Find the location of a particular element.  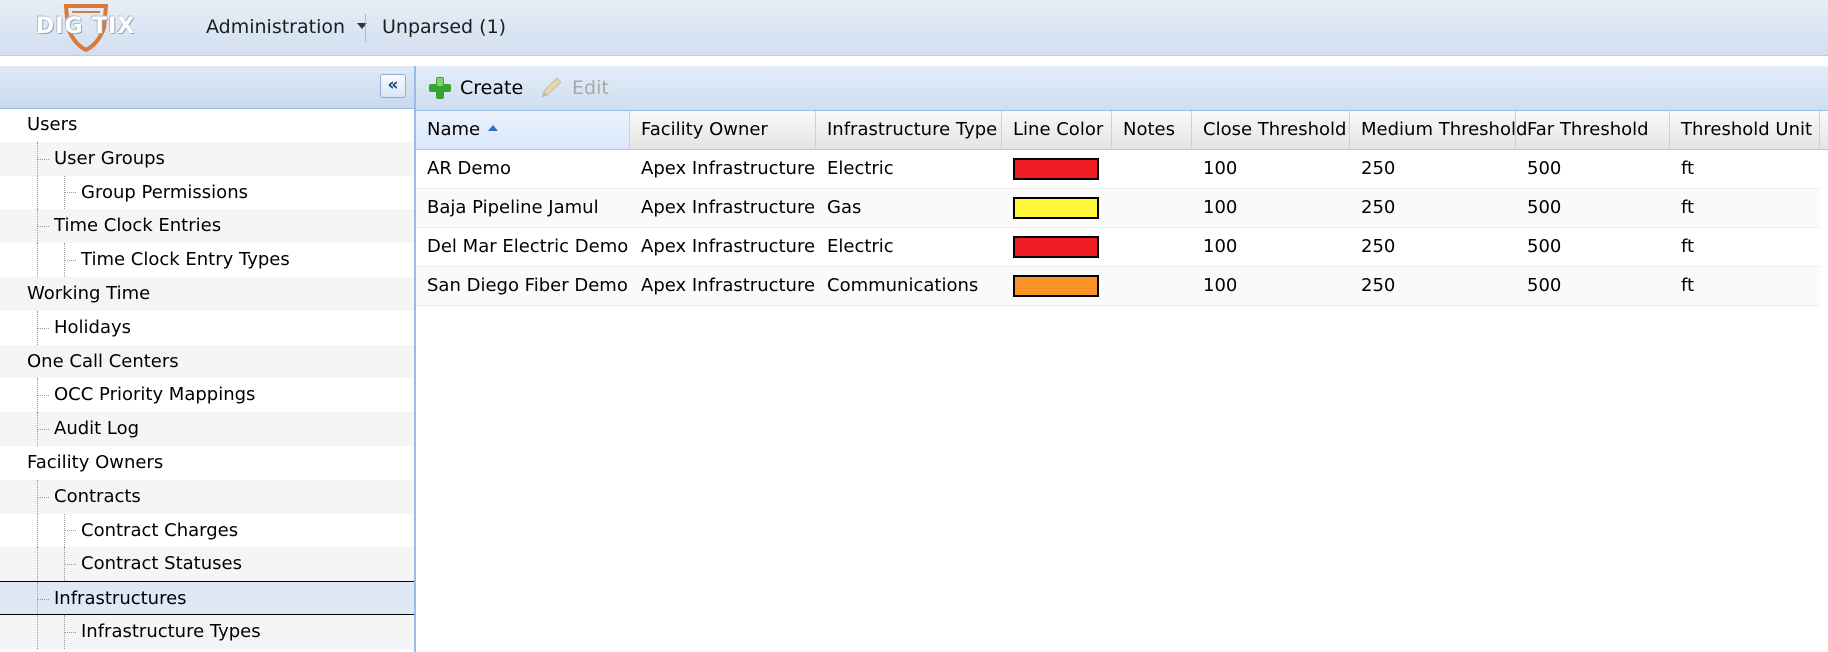

column-header-facility-owner: Facility Owner is located at coordinates (723, 130).